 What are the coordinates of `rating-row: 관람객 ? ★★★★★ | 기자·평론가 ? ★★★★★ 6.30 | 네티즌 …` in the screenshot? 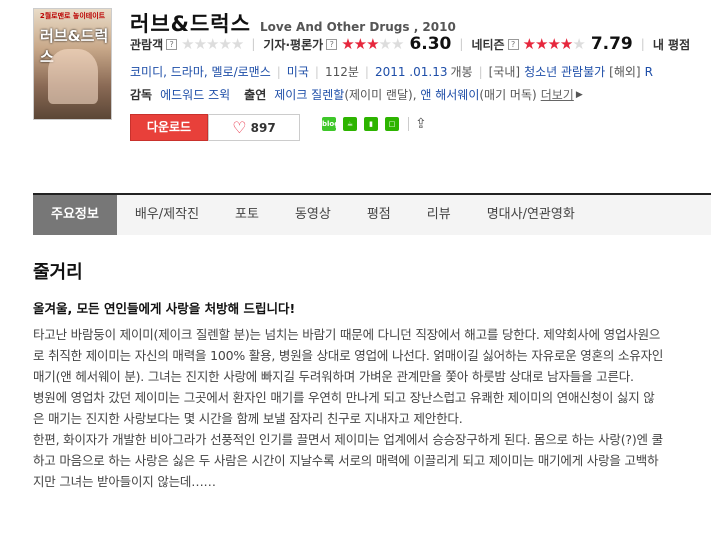 It's located at (410, 44).